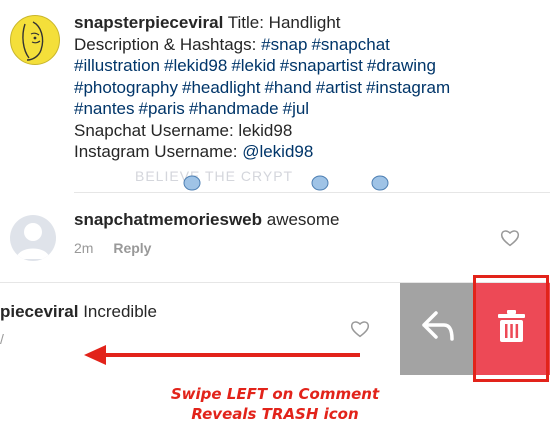 This screenshot has width=550, height=441. Describe the element at coordinates (401, 65) in the screenshot. I see `hashtag: #drawing` at that location.